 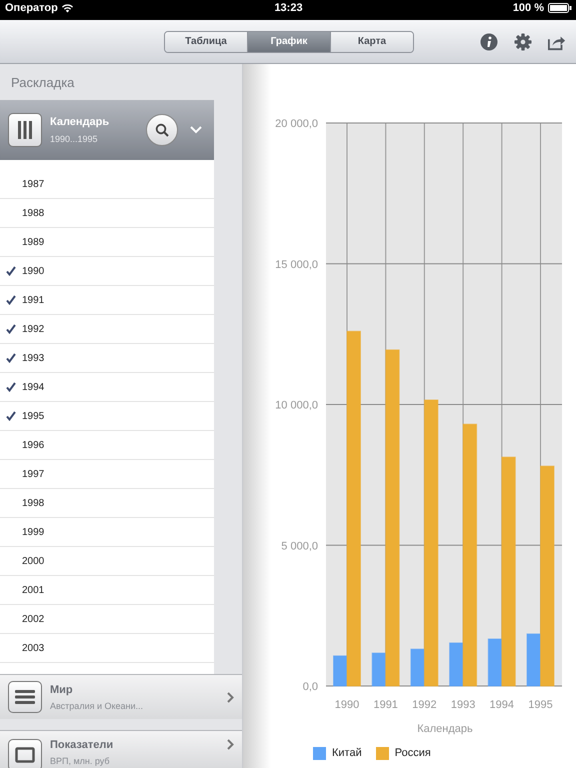 I want to click on x-tick-label: 1990, so click(x=347, y=705).